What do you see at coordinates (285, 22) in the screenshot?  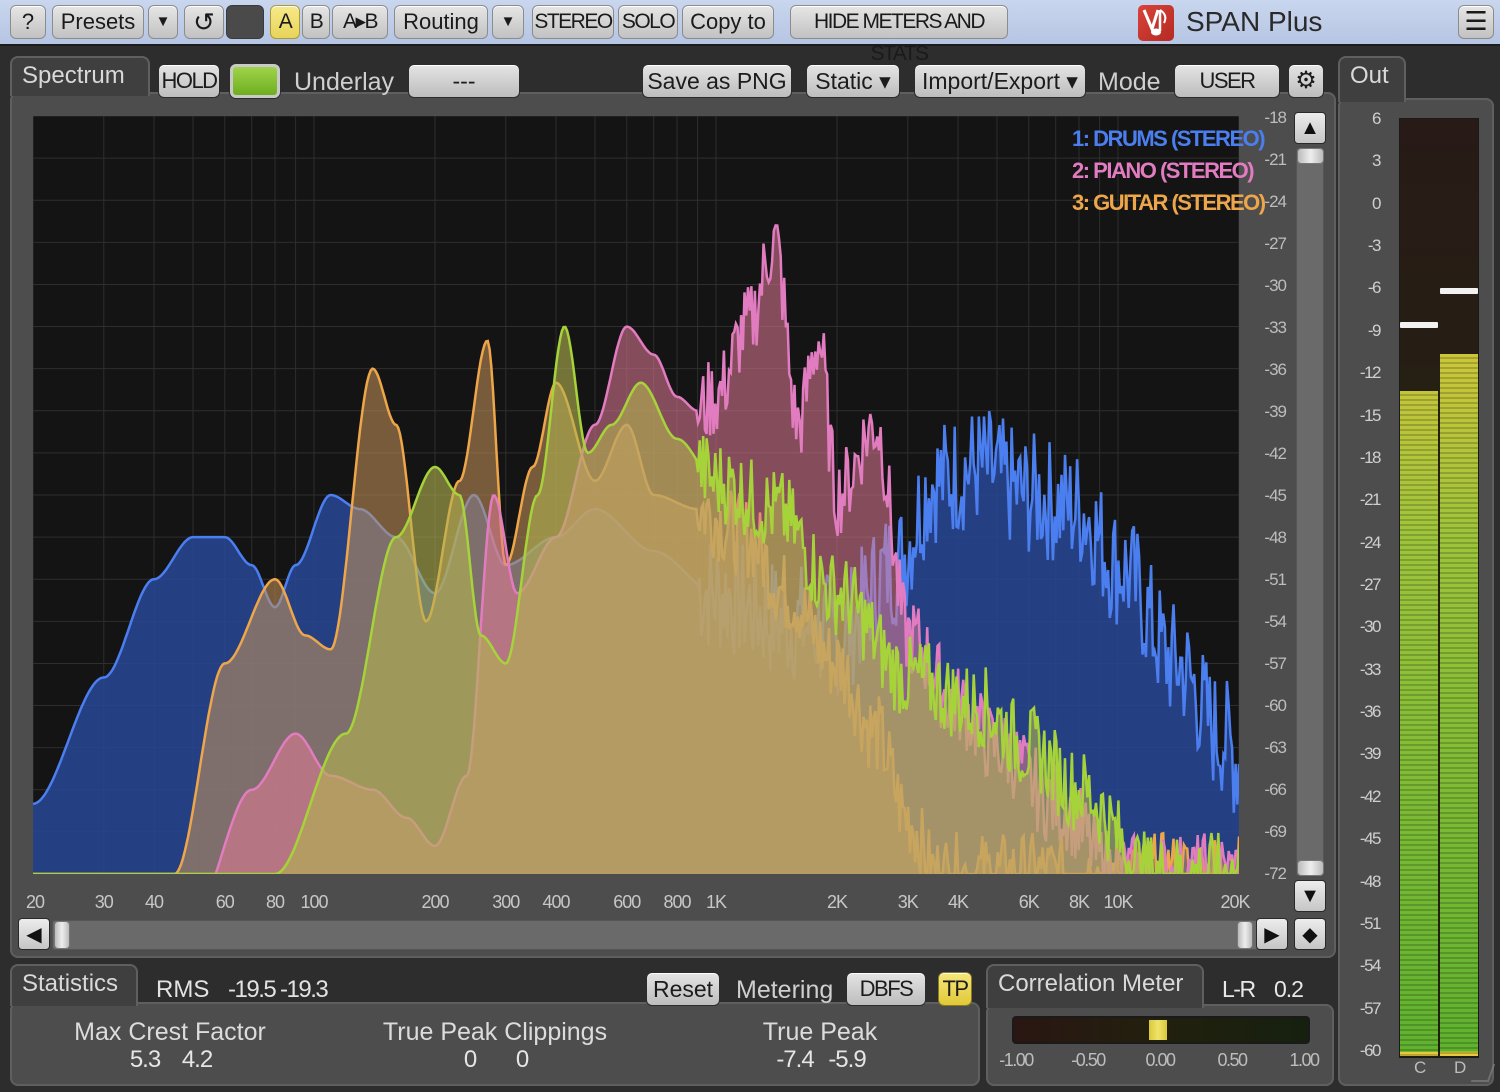 I see `ab-slot-a-button: A` at bounding box center [285, 22].